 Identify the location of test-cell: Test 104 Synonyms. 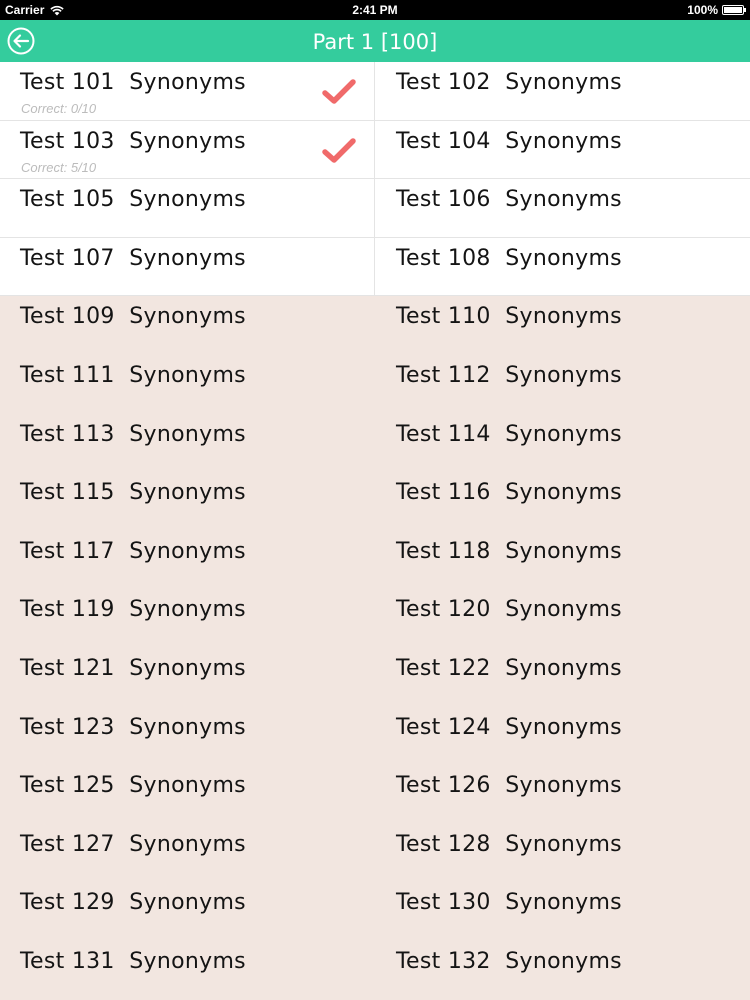
(562, 150).